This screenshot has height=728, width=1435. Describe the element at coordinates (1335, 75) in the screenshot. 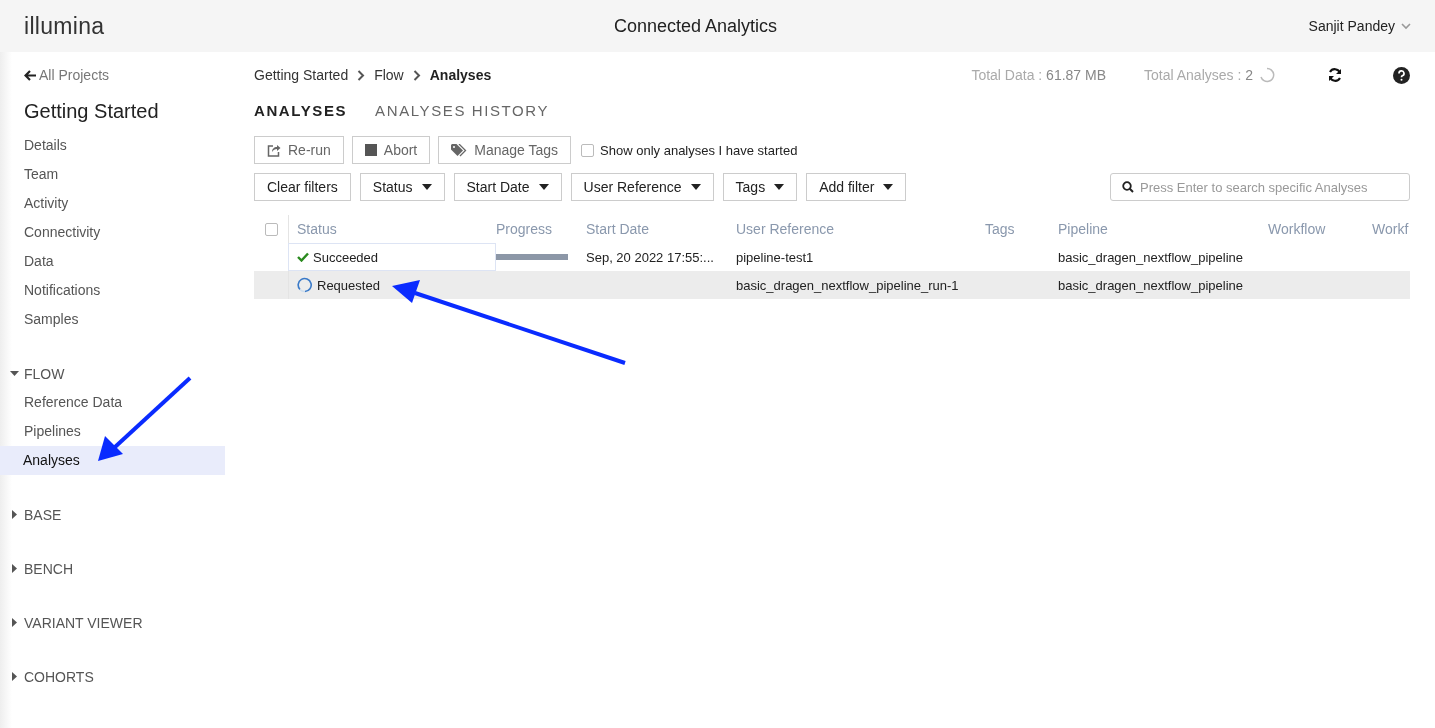

I see `refresh-icon` at that location.